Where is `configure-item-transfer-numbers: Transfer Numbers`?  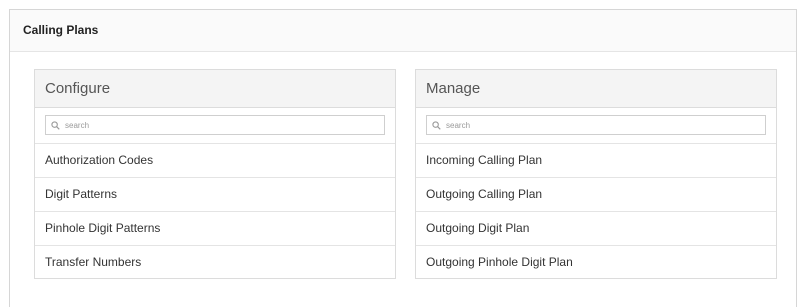 configure-item-transfer-numbers: Transfer Numbers is located at coordinates (215, 263).